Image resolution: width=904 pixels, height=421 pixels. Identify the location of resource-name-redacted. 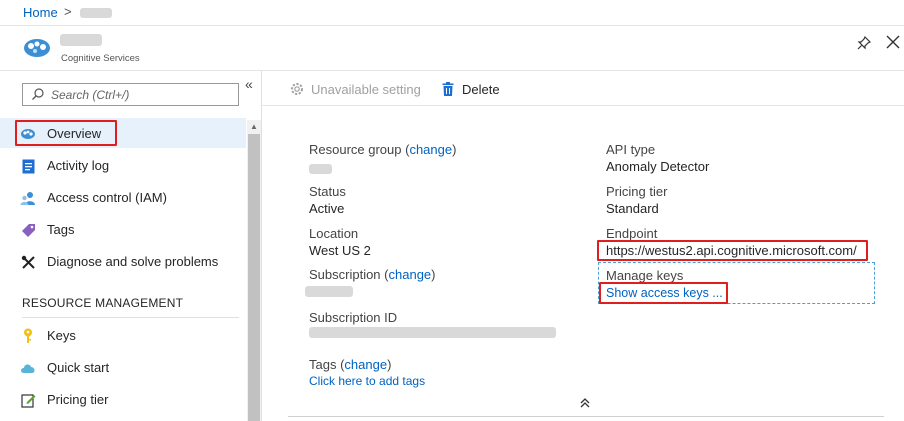
(81, 40).